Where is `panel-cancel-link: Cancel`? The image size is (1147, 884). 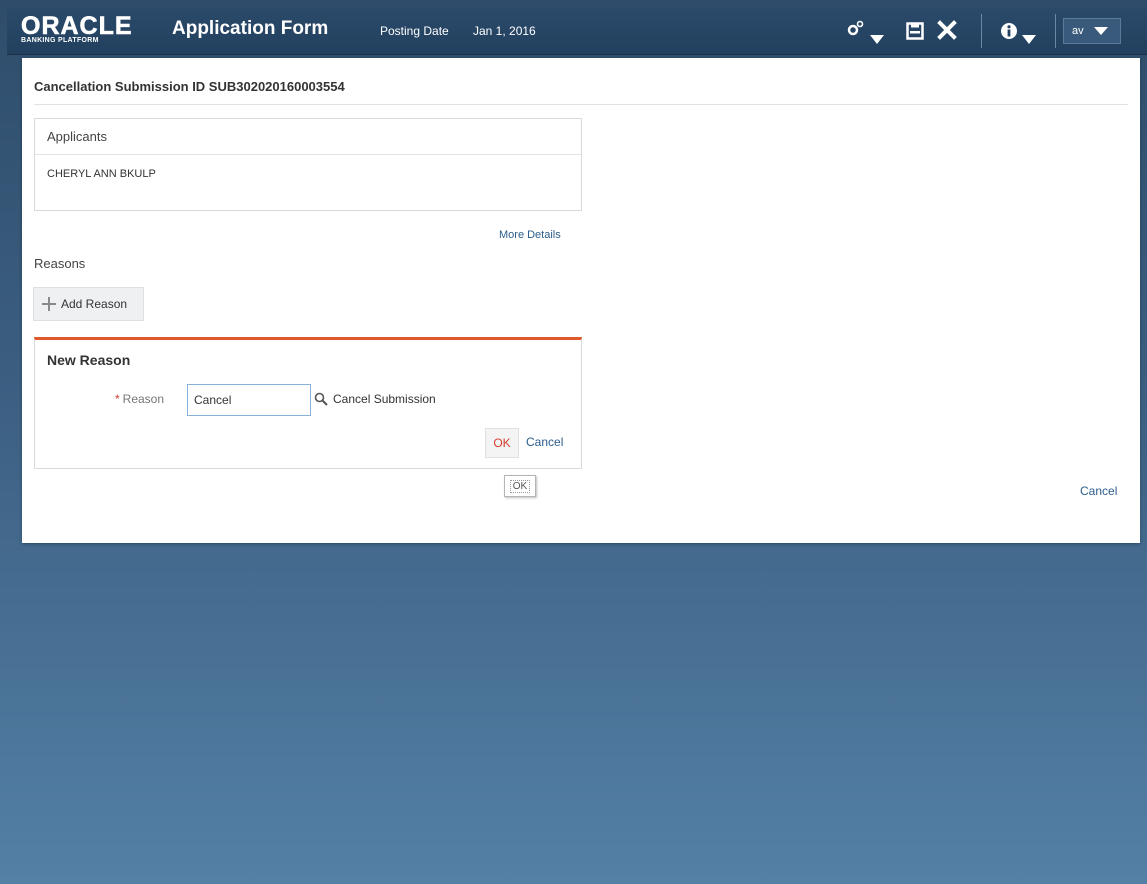
panel-cancel-link: Cancel is located at coordinates (1098, 491).